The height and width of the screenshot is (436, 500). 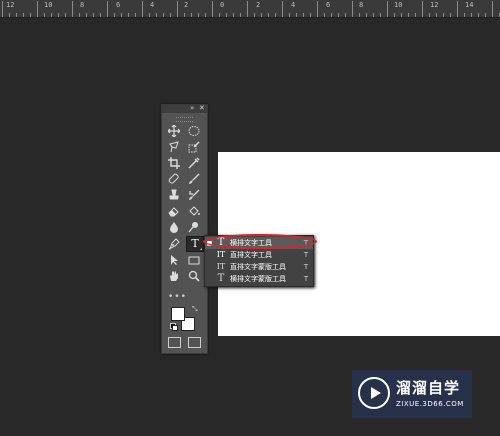 I want to click on crop-tool, so click(x=174, y=162).